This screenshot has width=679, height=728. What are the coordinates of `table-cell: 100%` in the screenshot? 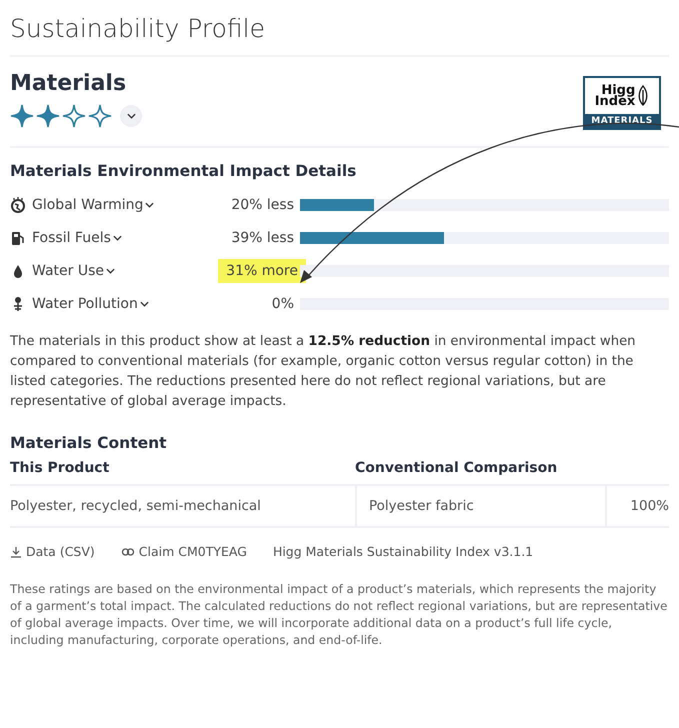 It's located at (637, 507).